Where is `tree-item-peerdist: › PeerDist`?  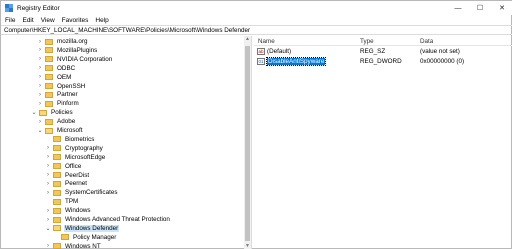
tree-item-peerdist: › PeerDist is located at coordinates (67, 175).